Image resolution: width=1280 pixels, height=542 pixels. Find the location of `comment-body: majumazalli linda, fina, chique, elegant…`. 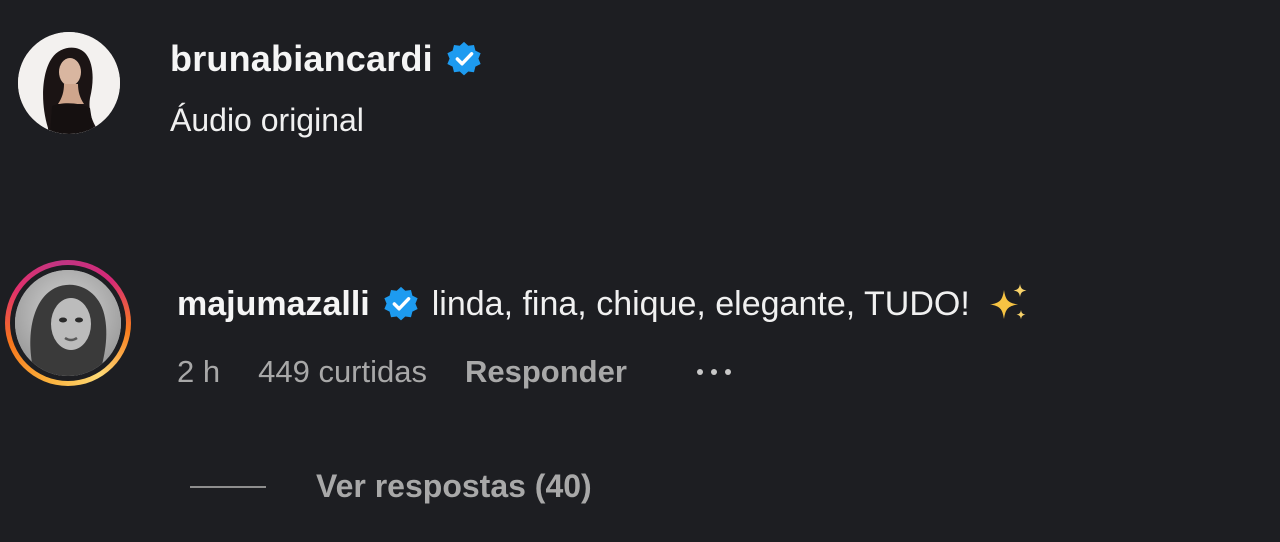

comment-body: majumazalli linda, fina, chique, elegant… is located at coordinates (603, 335).